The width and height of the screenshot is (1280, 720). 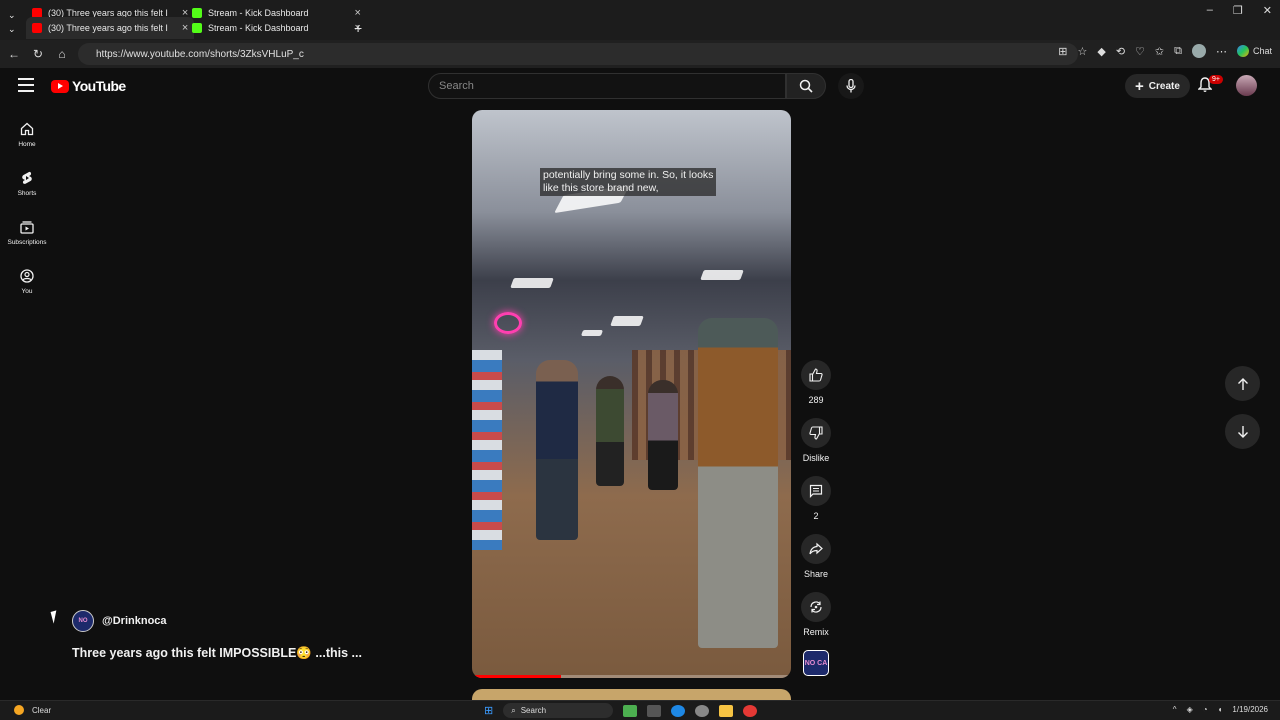 I want to click on remix-button, so click(x=816, y=607).